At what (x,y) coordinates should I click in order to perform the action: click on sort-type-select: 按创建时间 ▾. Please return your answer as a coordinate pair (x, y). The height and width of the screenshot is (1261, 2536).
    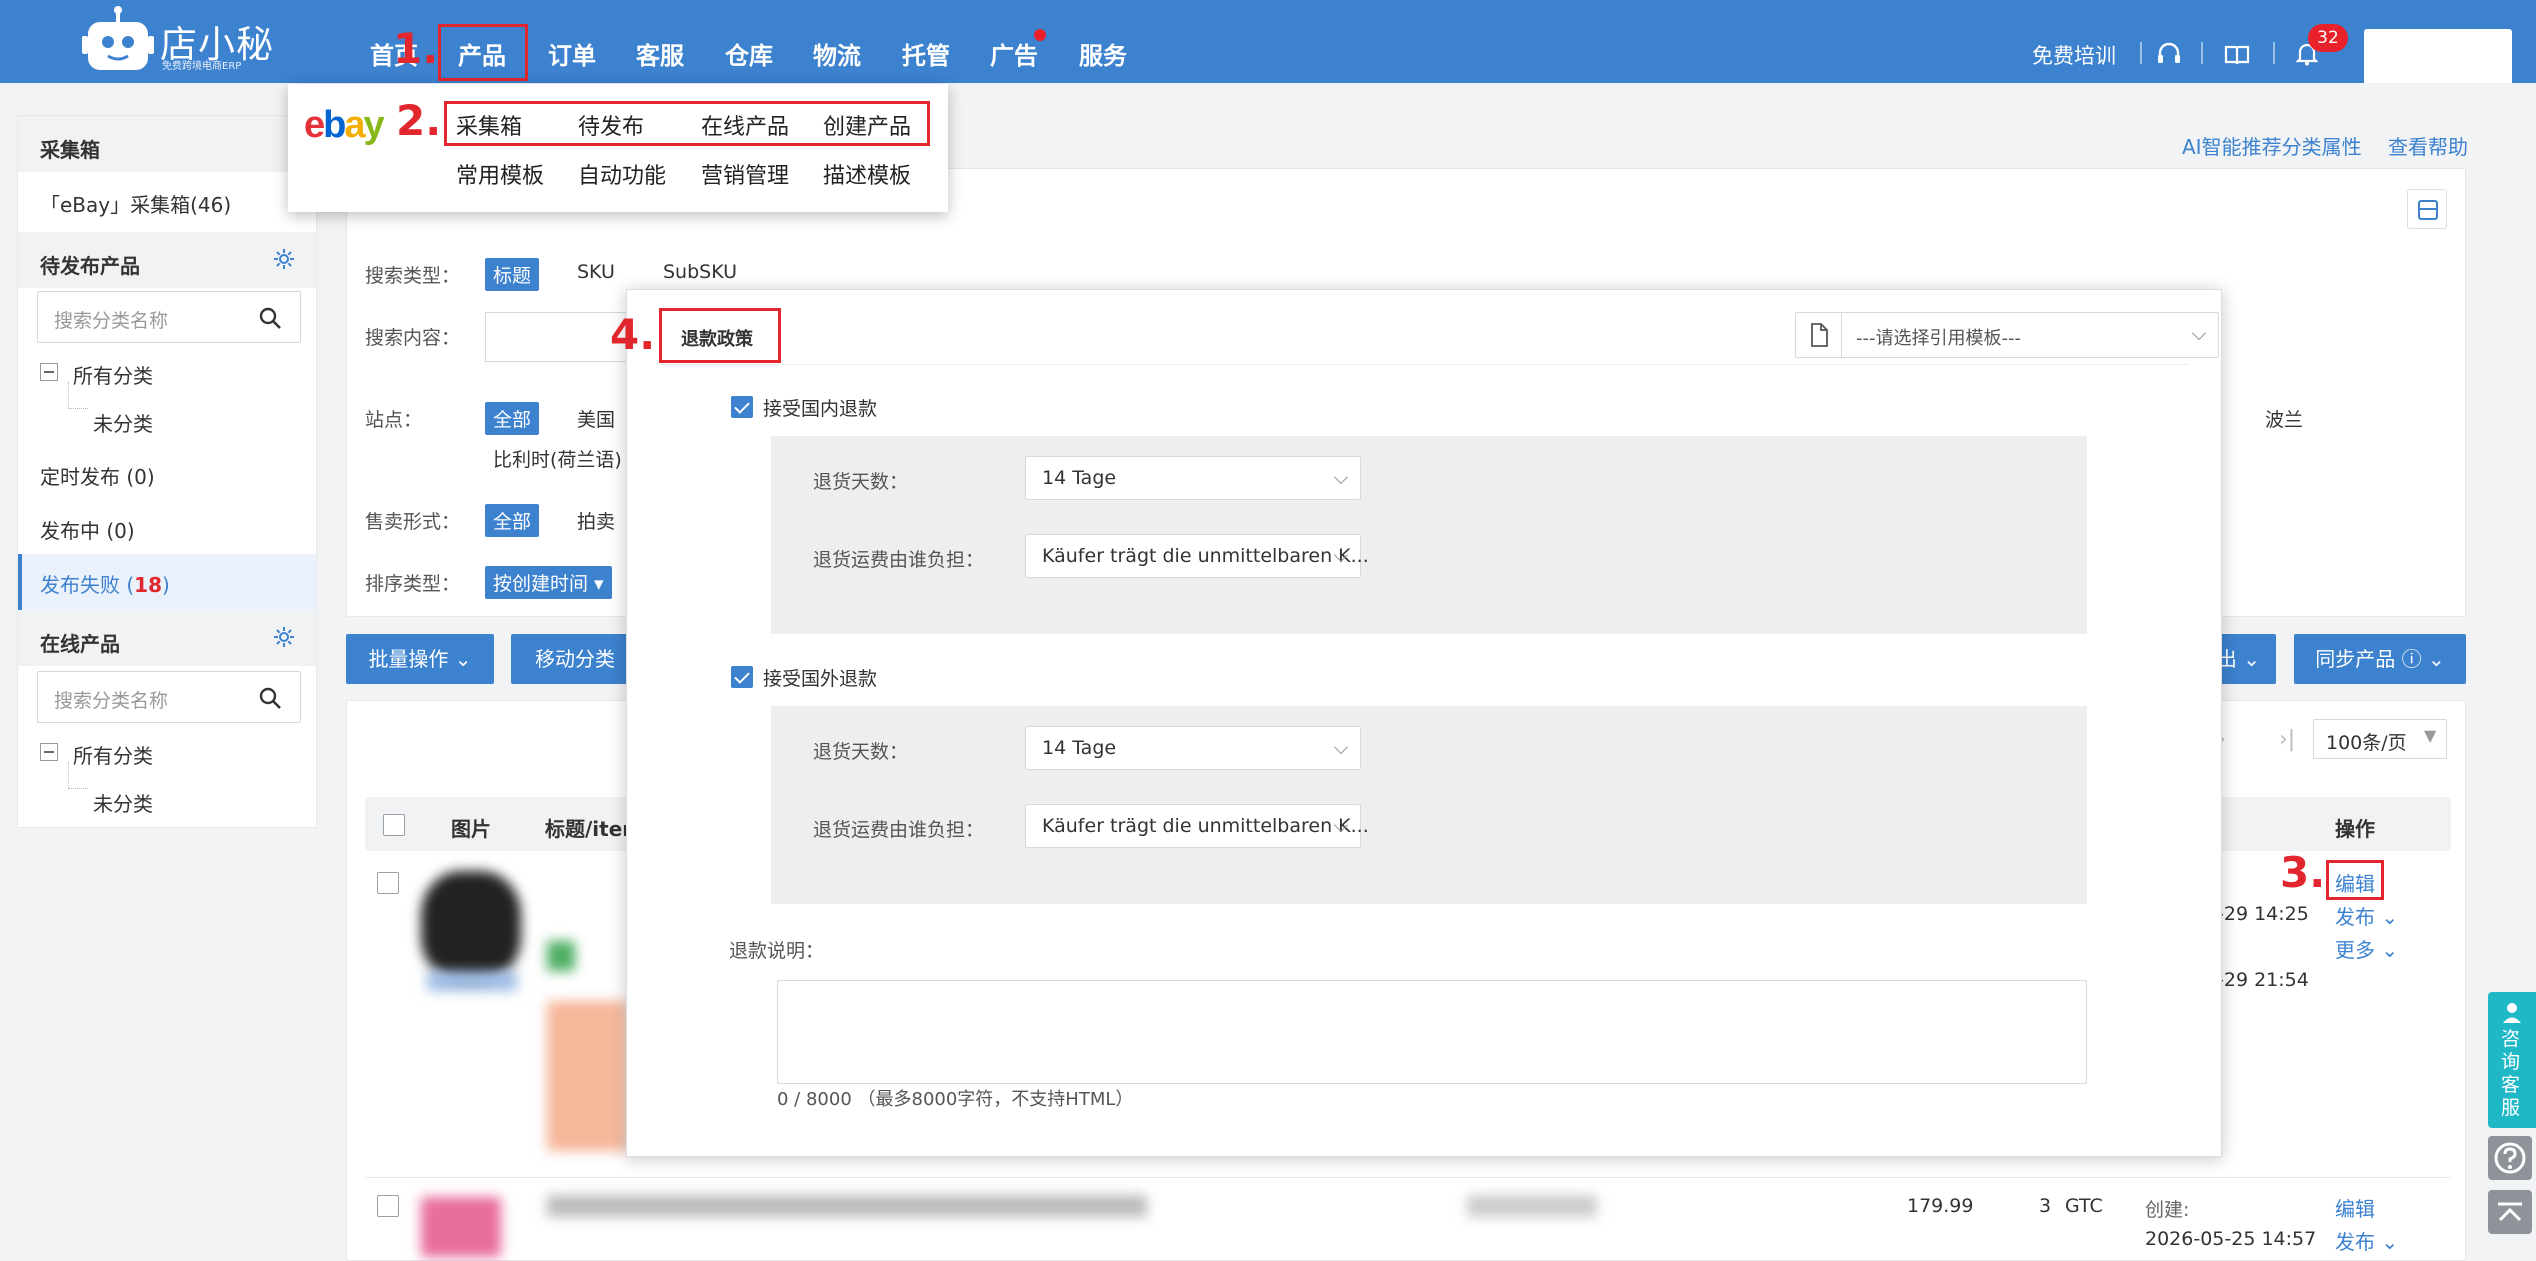
    Looking at the image, I should click on (548, 582).